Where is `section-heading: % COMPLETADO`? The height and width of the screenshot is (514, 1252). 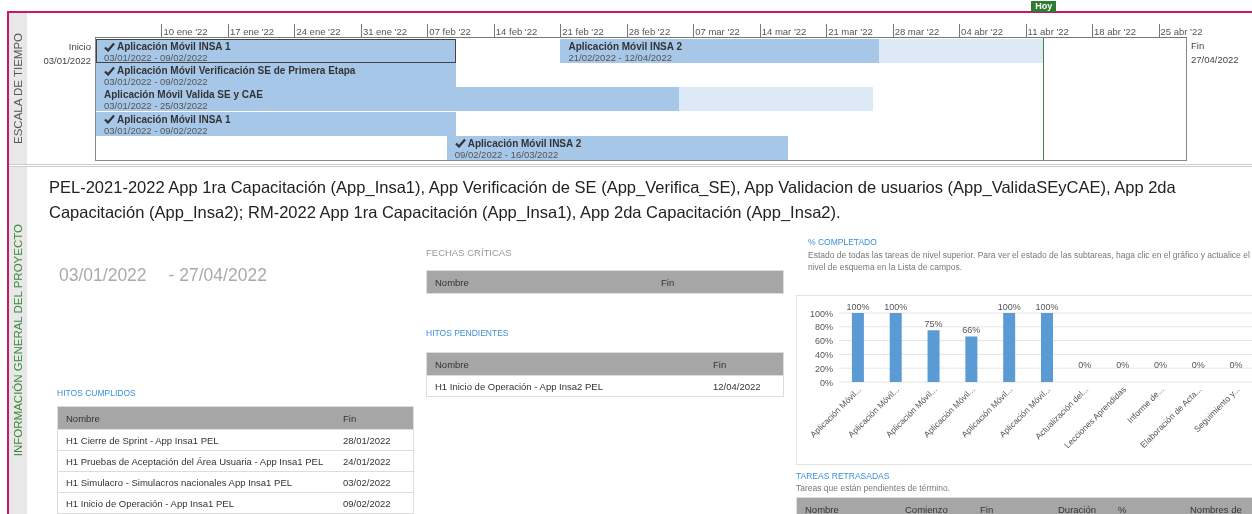
section-heading: % COMPLETADO is located at coordinates (843, 242).